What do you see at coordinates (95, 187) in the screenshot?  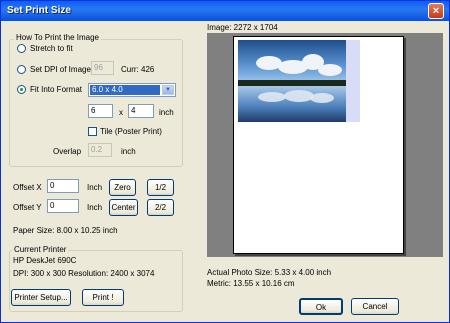 I see `offset-x-unit: Inch` at bounding box center [95, 187].